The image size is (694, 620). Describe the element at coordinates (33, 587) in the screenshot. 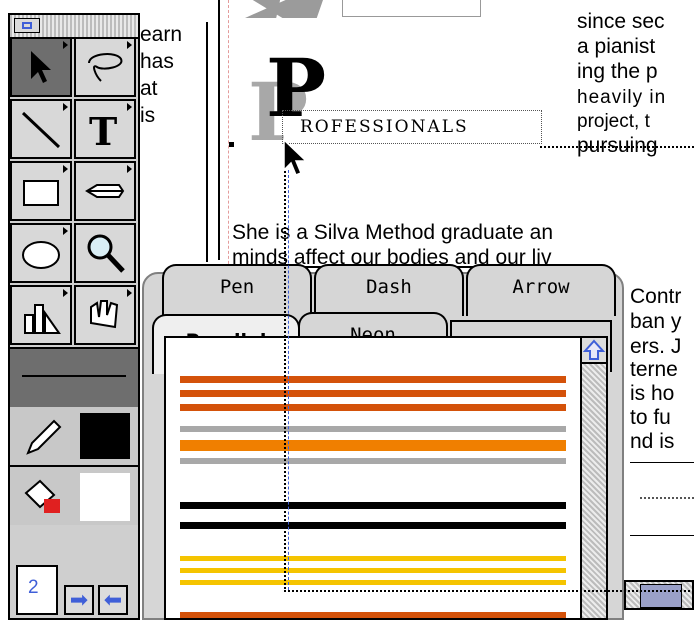

I see `page-number: 2` at that location.